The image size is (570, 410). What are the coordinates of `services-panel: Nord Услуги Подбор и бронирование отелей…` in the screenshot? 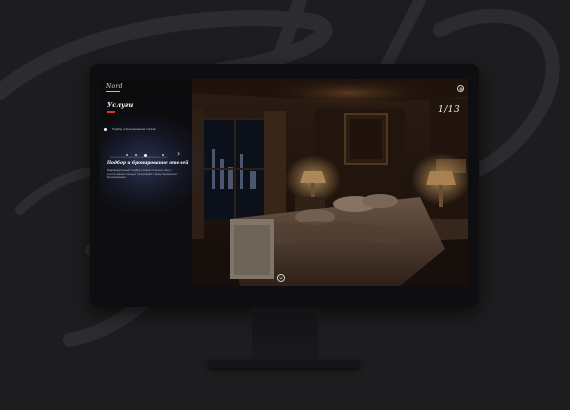 It's located at (155, 182).